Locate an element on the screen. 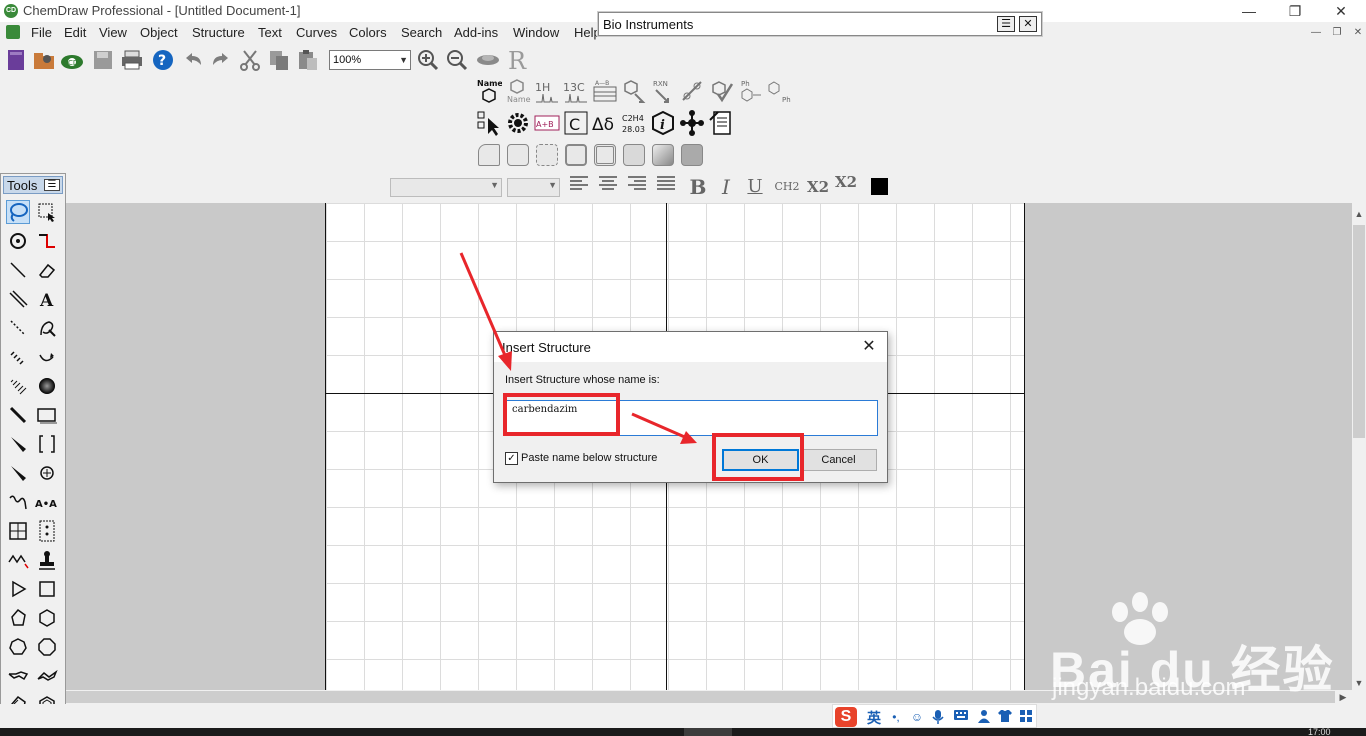 This screenshot has width=1366, height=736. eraser-tool-icon is located at coordinates (47, 270).